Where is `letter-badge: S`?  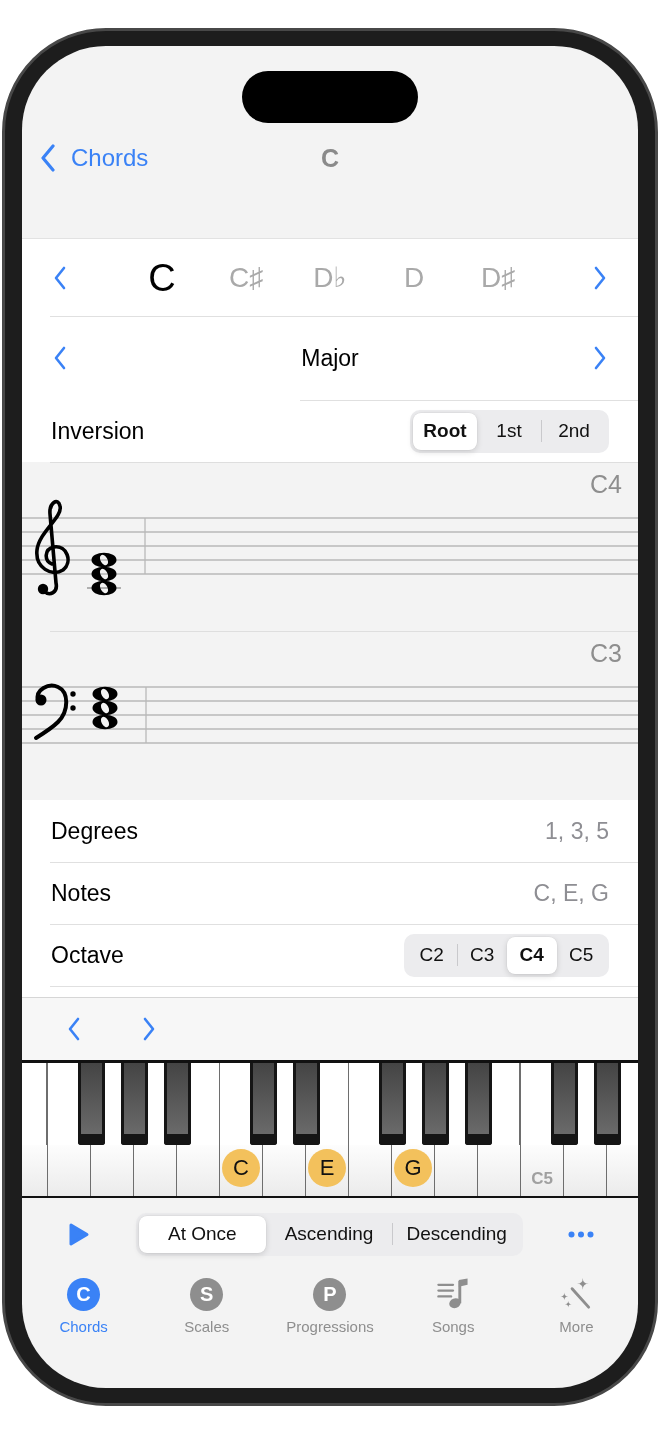
letter-badge: S is located at coordinates (207, 1294).